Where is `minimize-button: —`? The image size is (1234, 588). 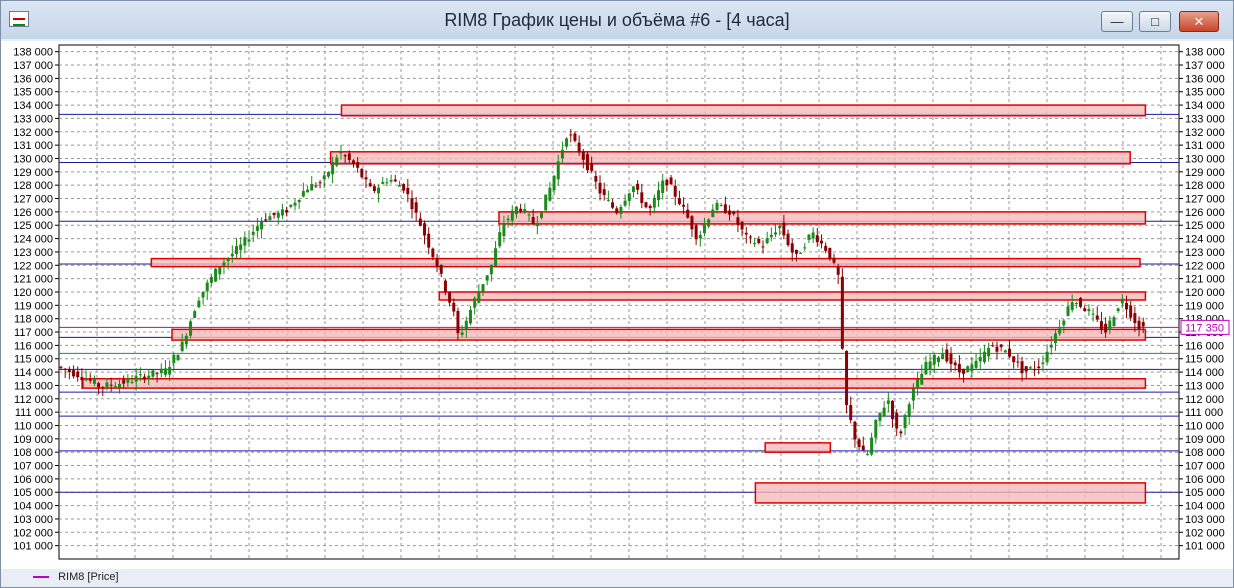
minimize-button: — is located at coordinates (1117, 21).